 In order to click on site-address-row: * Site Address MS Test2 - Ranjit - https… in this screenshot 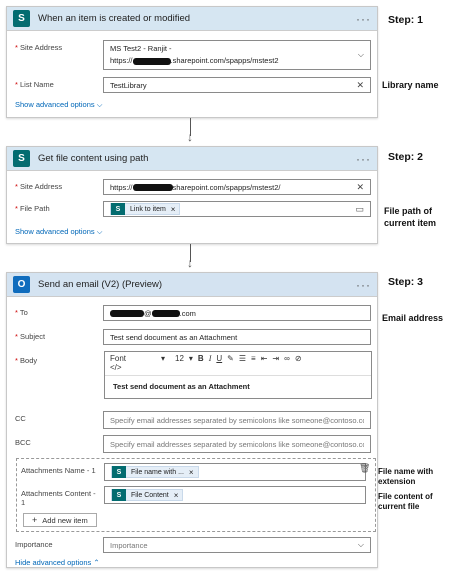, I will do `click(193, 55)`.